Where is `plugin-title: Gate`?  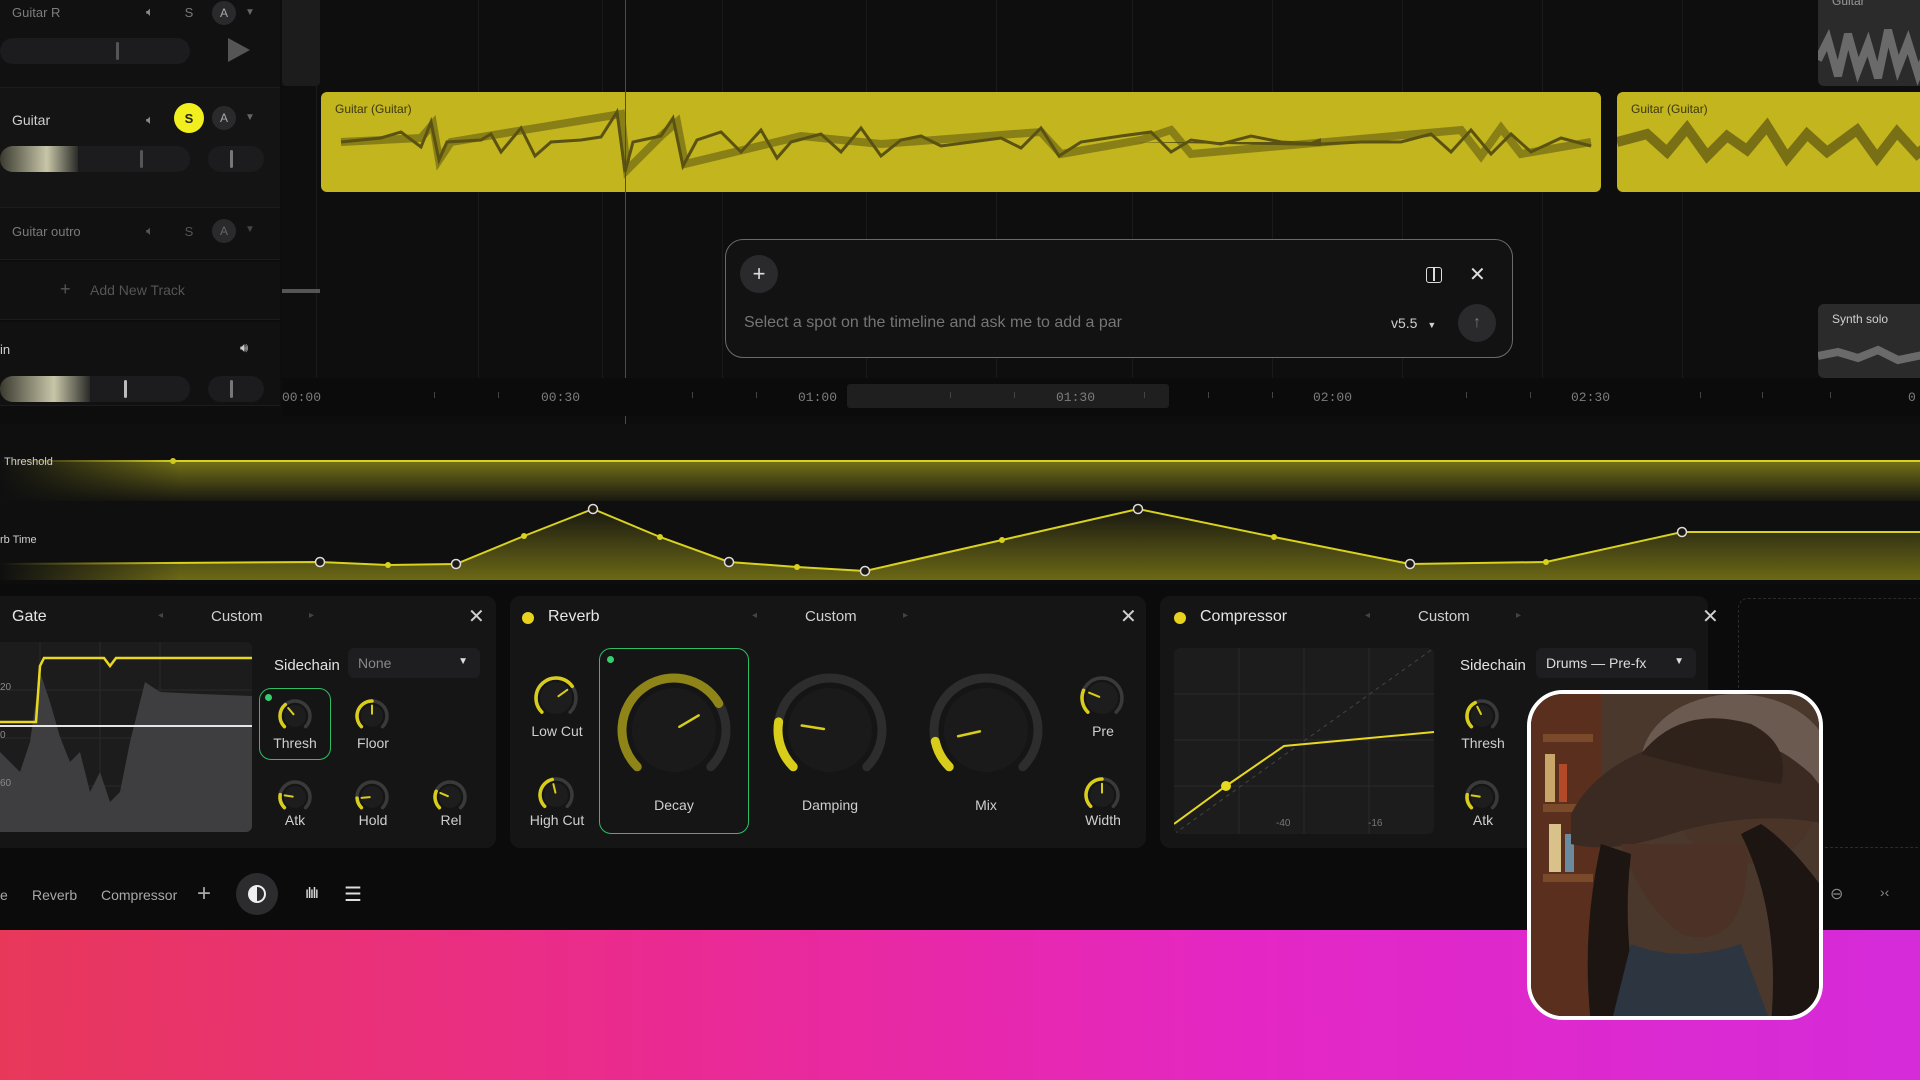 plugin-title: Gate is located at coordinates (29, 616).